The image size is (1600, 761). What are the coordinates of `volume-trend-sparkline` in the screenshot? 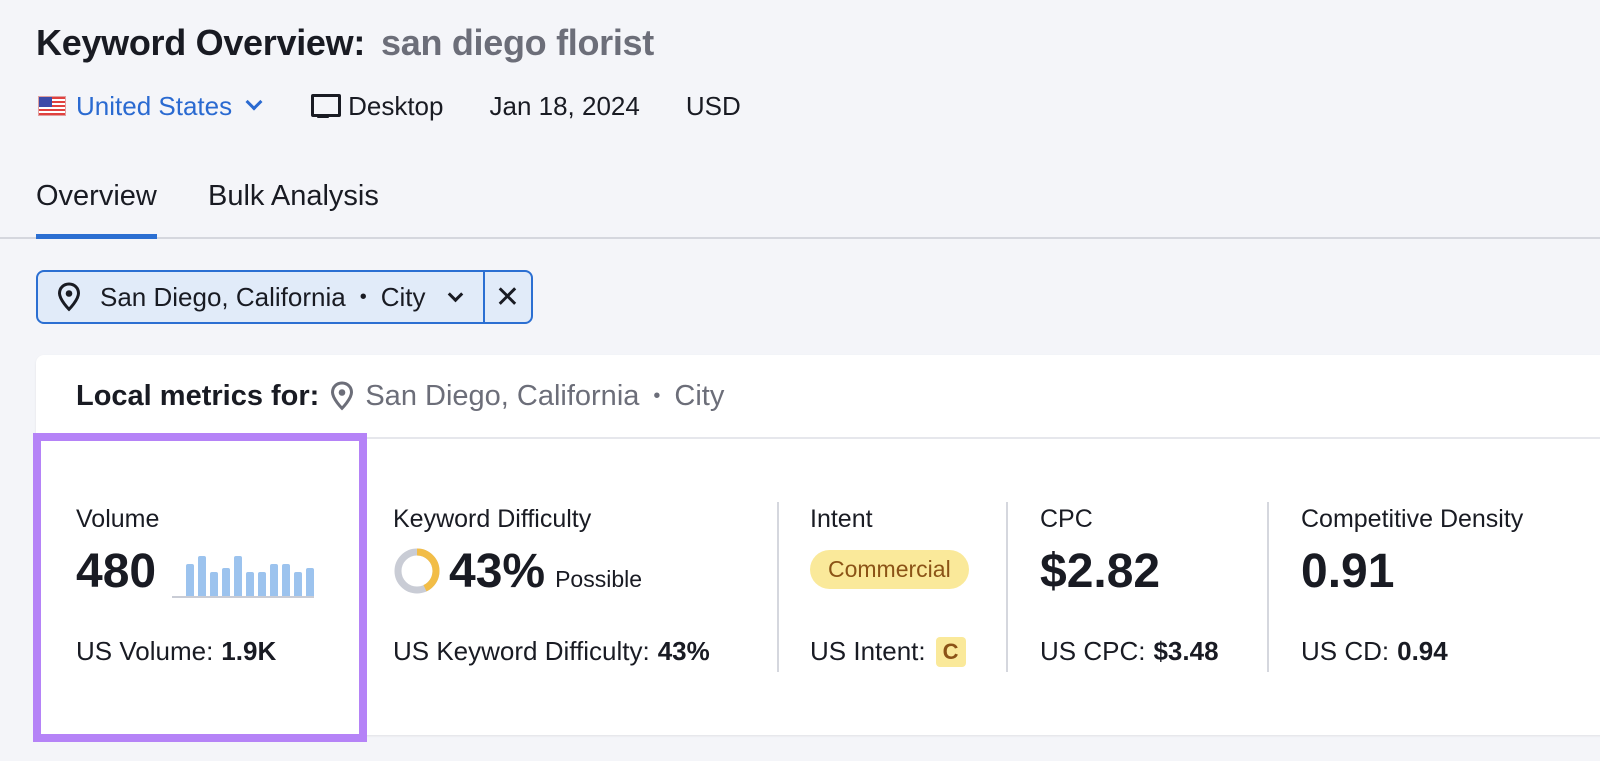 It's located at (243, 576).